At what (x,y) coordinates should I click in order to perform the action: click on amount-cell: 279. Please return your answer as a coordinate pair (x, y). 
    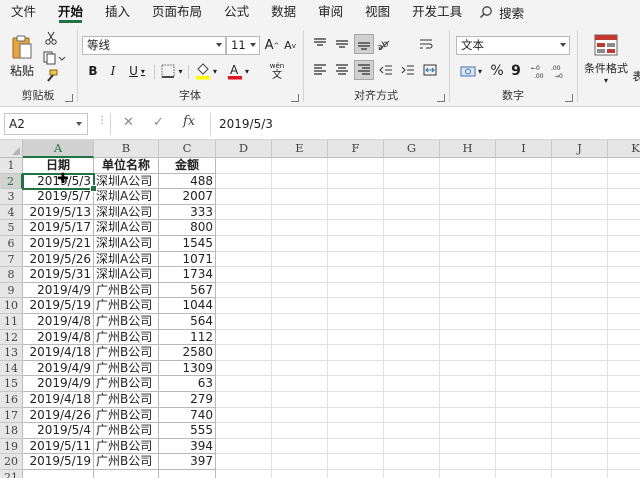
    Looking at the image, I should click on (187, 400).